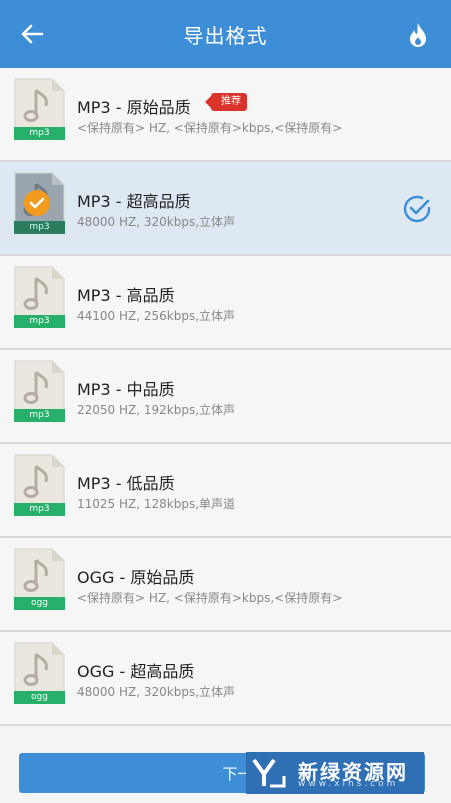  I want to click on page-title: 导出格式, so click(225, 36).